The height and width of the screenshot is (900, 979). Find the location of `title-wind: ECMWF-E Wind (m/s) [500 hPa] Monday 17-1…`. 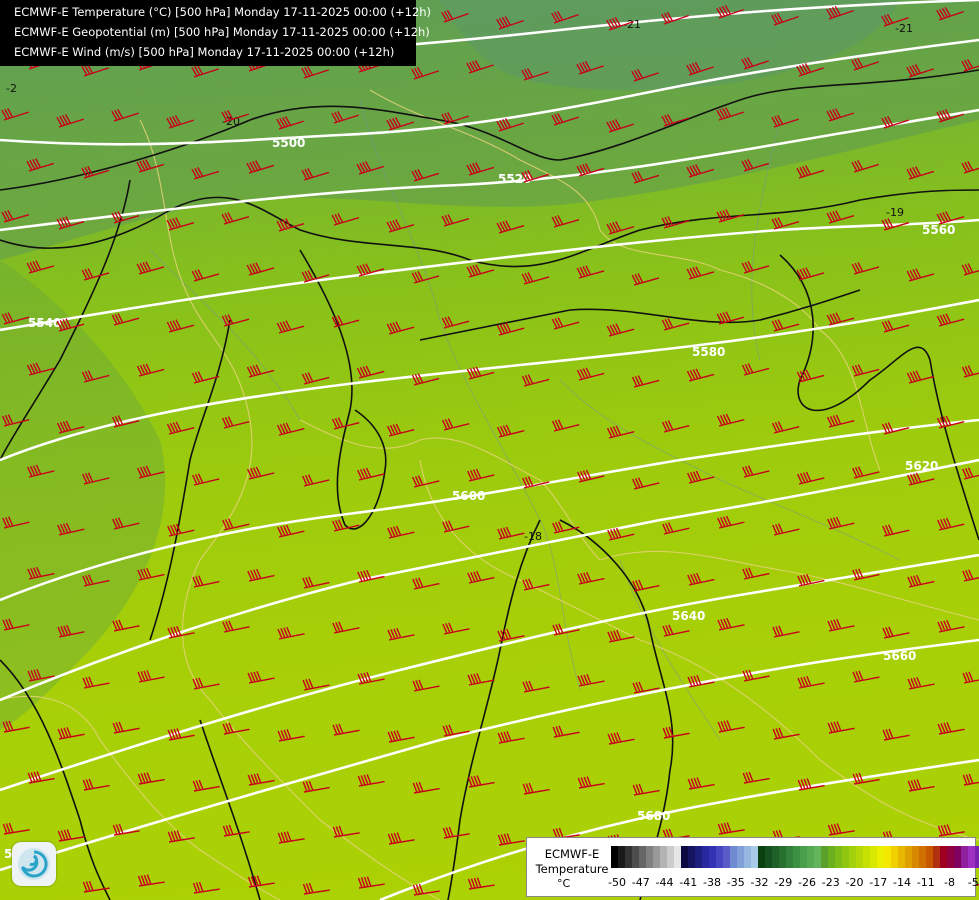

title-wind: ECMWF-E Wind (m/s) [500 hPa] Monday 17-1… is located at coordinates (204, 52).